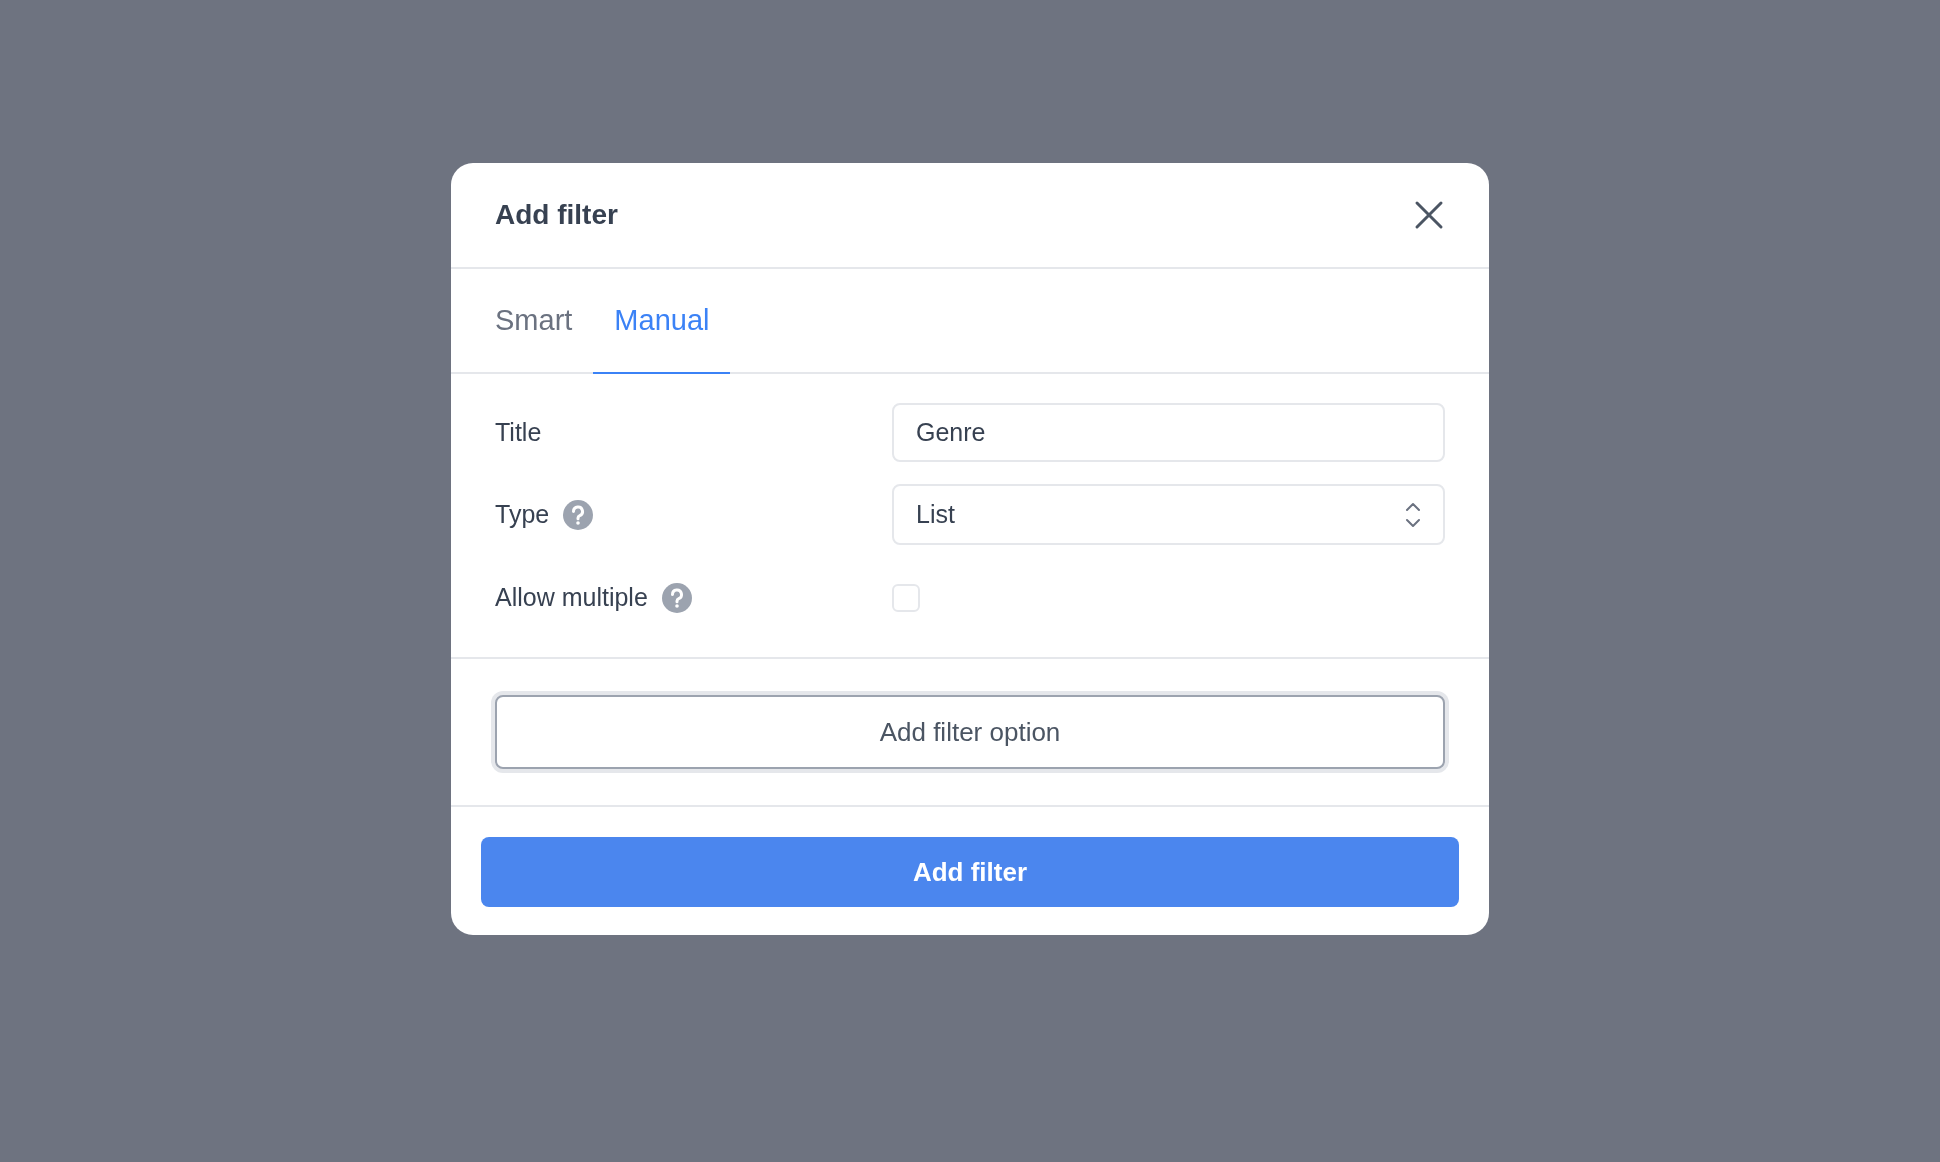 The height and width of the screenshot is (1162, 1940). Describe the element at coordinates (571, 597) in the screenshot. I see `field-label: Allow multiple` at that location.